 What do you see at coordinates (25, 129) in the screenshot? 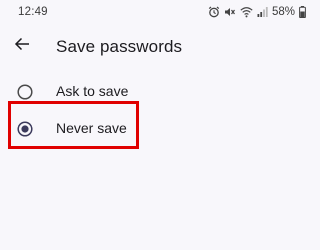
I see `radio-selected-icon` at bounding box center [25, 129].